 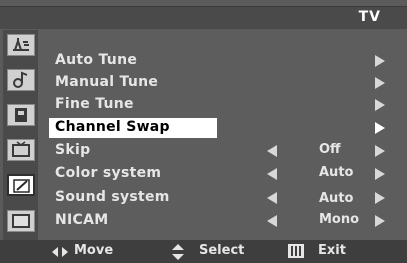 What do you see at coordinates (226, 151) in the screenshot?
I see `menu-item-skip: Skip Off` at bounding box center [226, 151].